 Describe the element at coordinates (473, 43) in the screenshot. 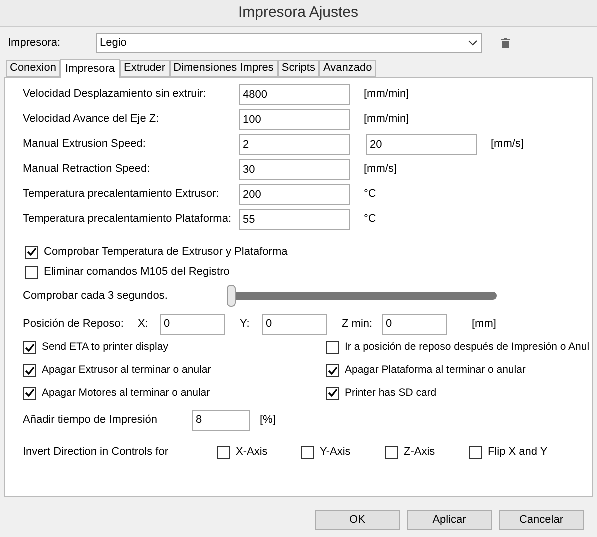

I see `chevron-down-icon` at that location.